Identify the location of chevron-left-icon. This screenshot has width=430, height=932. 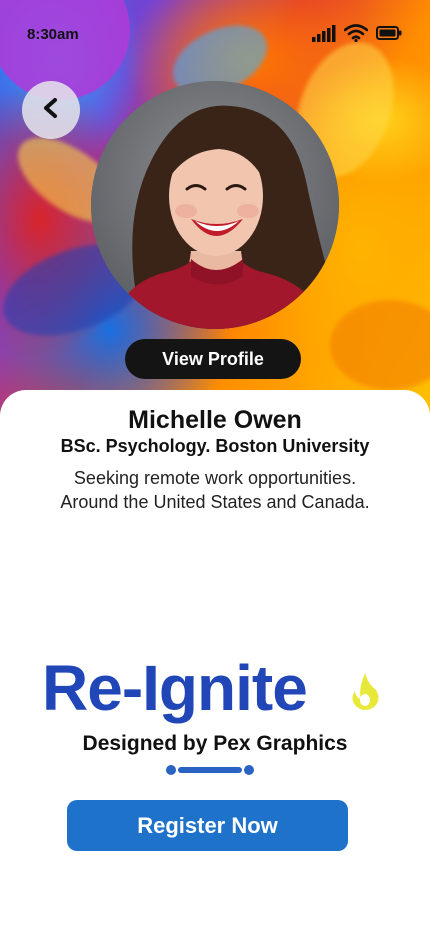
(51, 110).